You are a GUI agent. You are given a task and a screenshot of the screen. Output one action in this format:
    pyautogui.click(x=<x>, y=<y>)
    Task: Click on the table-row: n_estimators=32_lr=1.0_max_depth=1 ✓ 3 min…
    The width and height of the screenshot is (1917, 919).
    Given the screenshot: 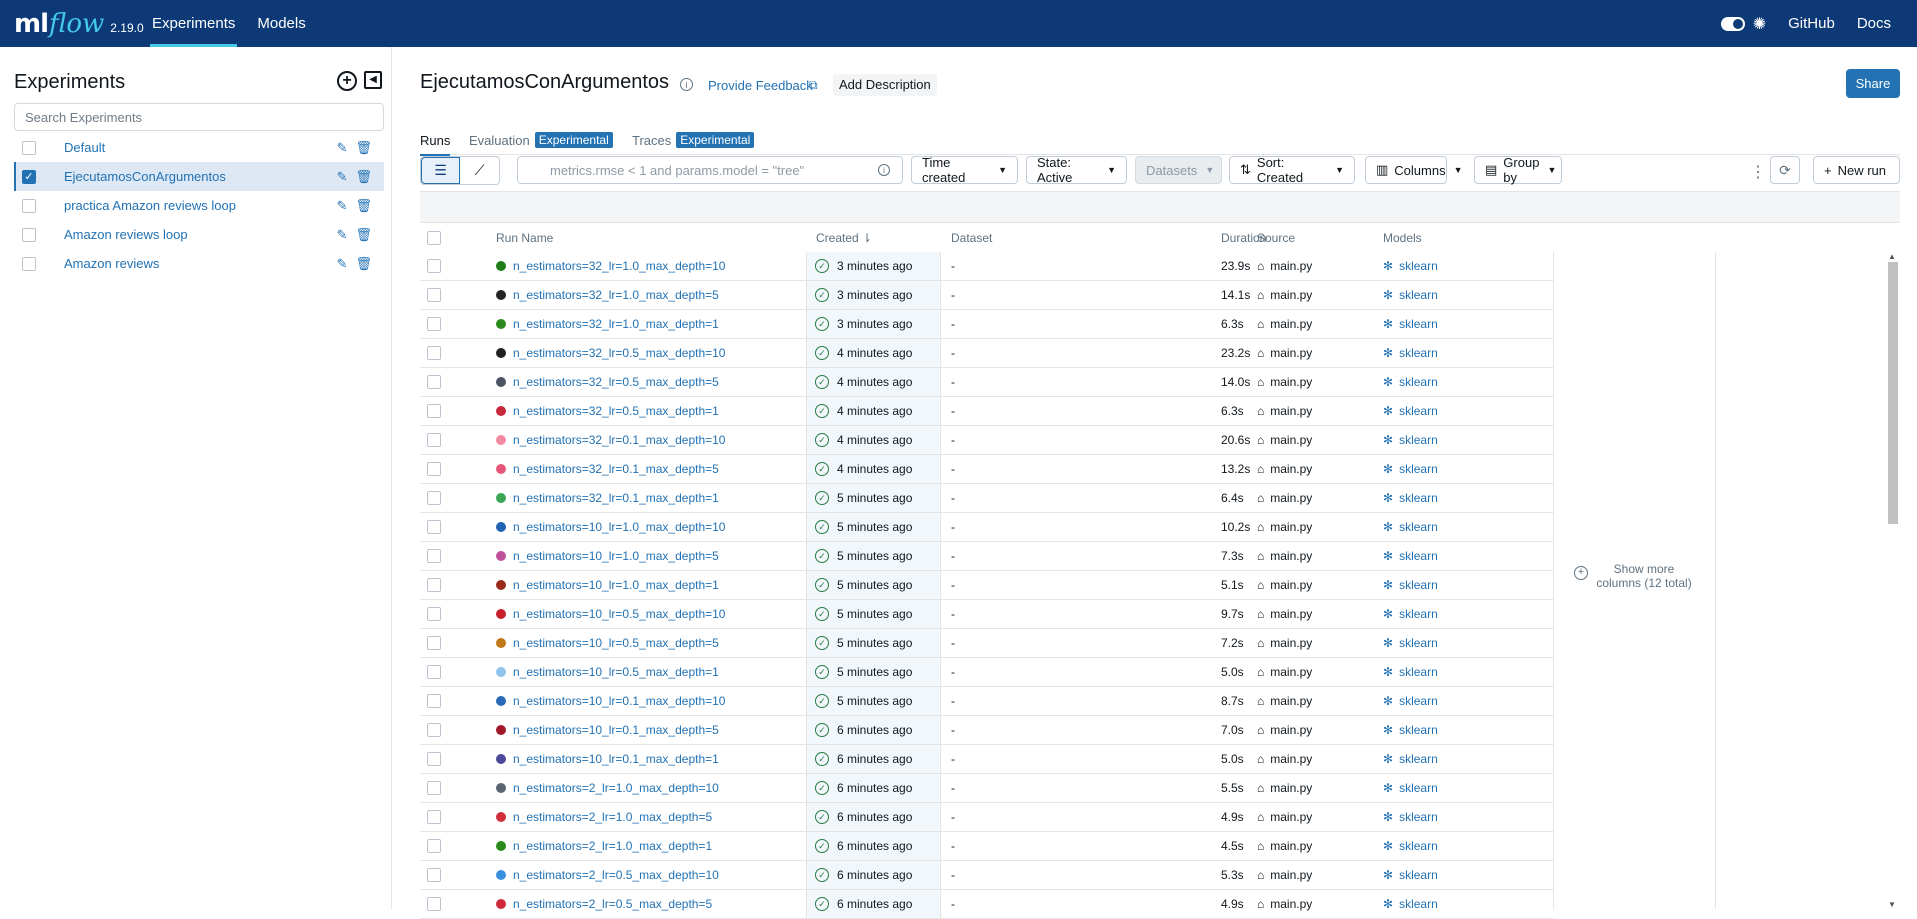 What is the action you would take?
    pyautogui.click(x=986, y=324)
    